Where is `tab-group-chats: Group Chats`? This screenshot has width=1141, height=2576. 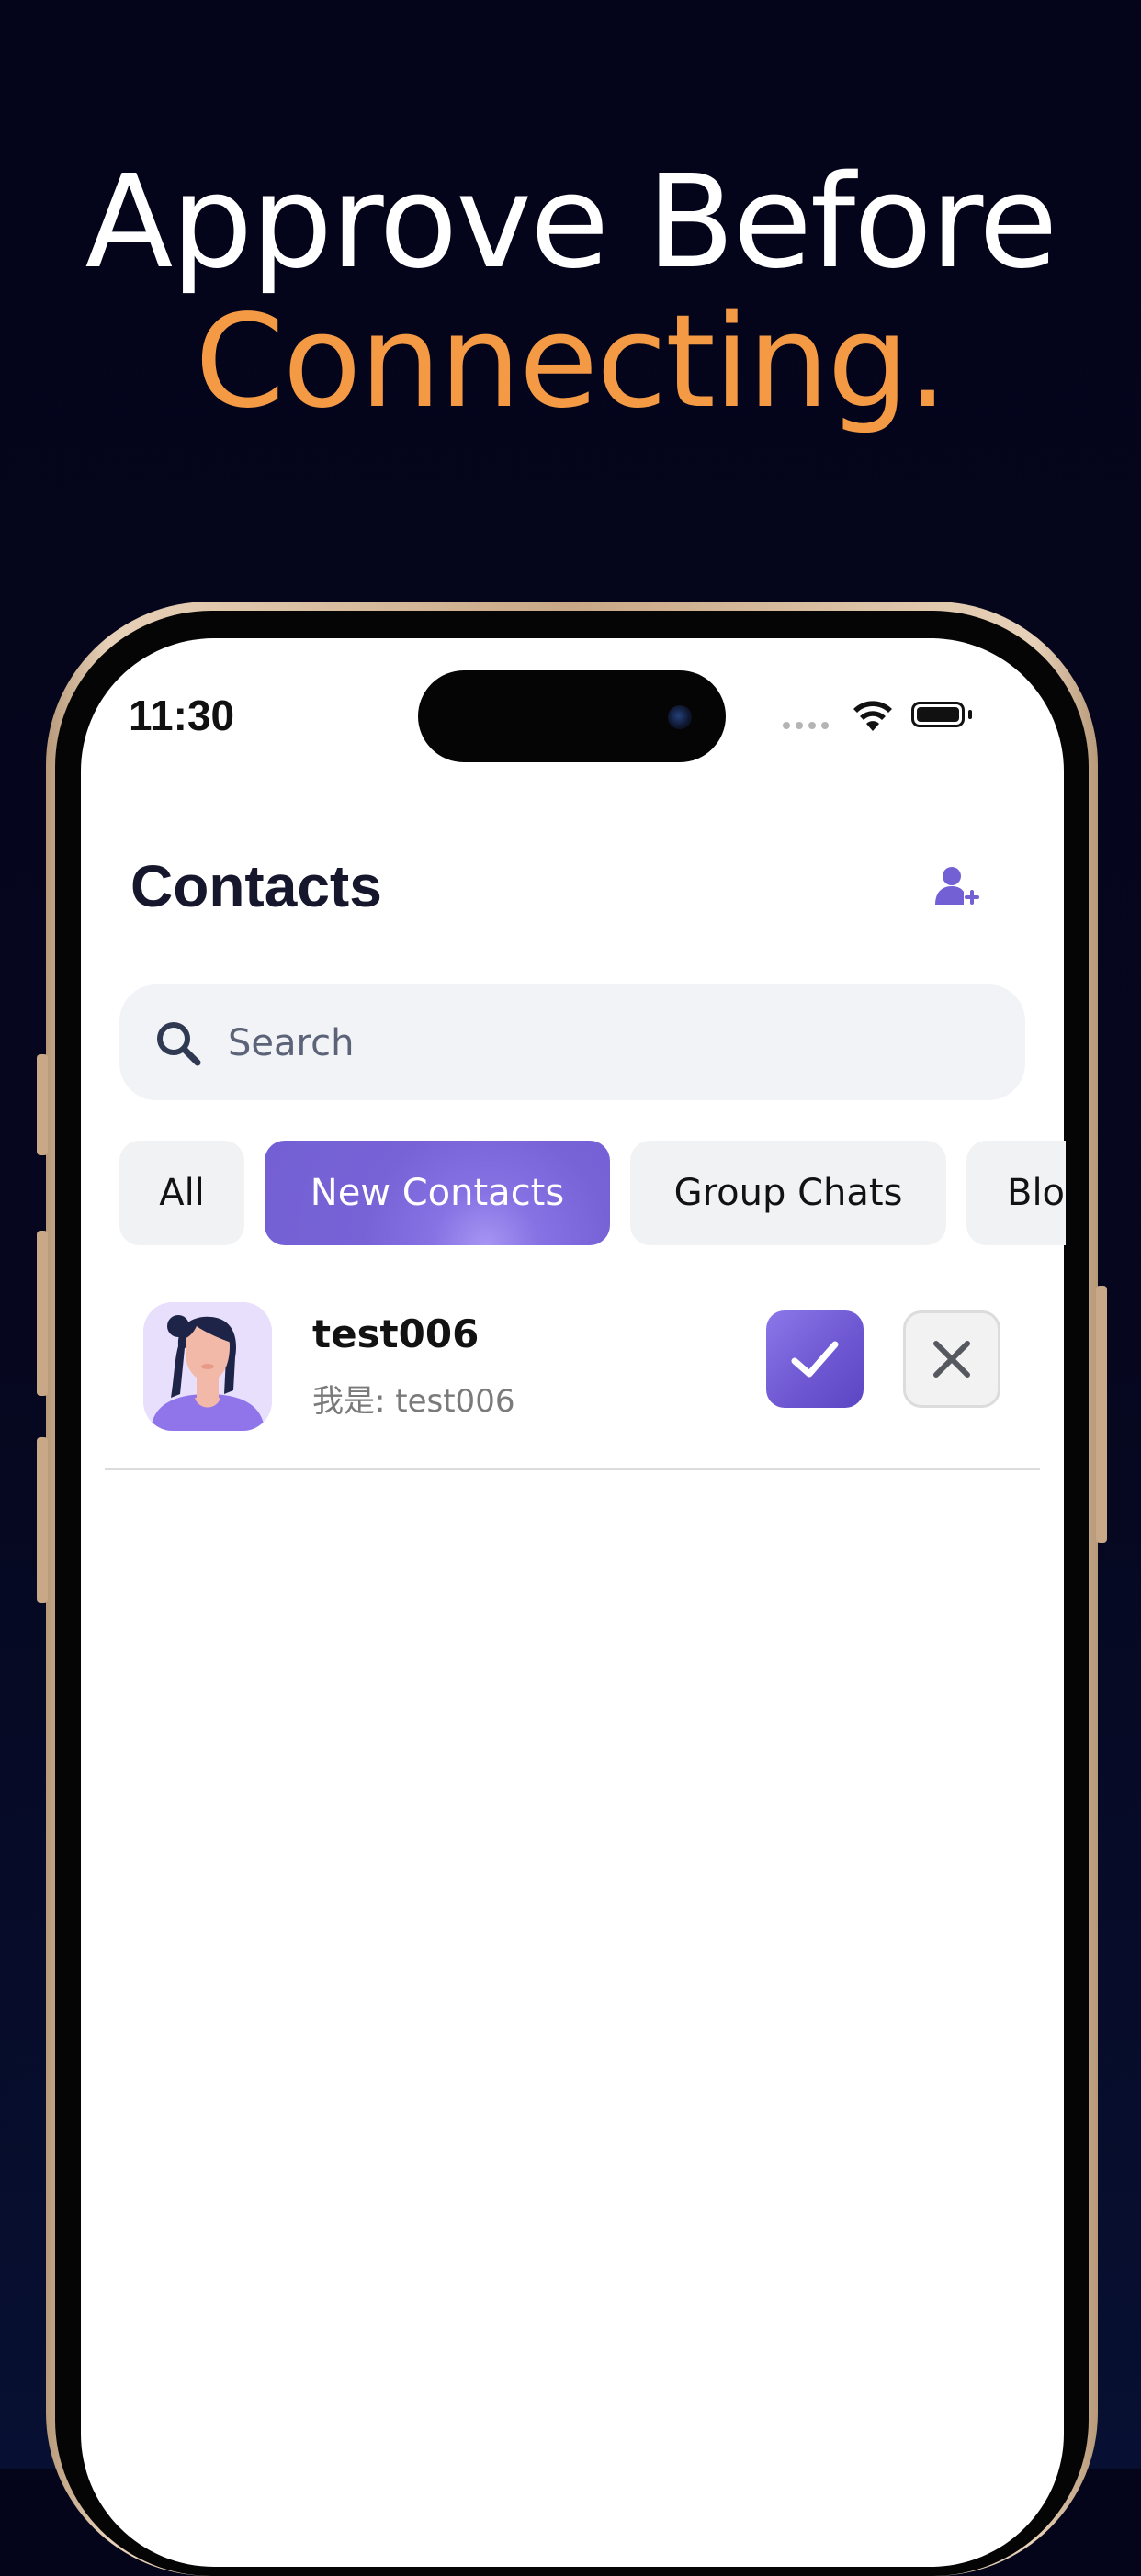 tab-group-chats: Group Chats is located at coordinates (788, 1193).